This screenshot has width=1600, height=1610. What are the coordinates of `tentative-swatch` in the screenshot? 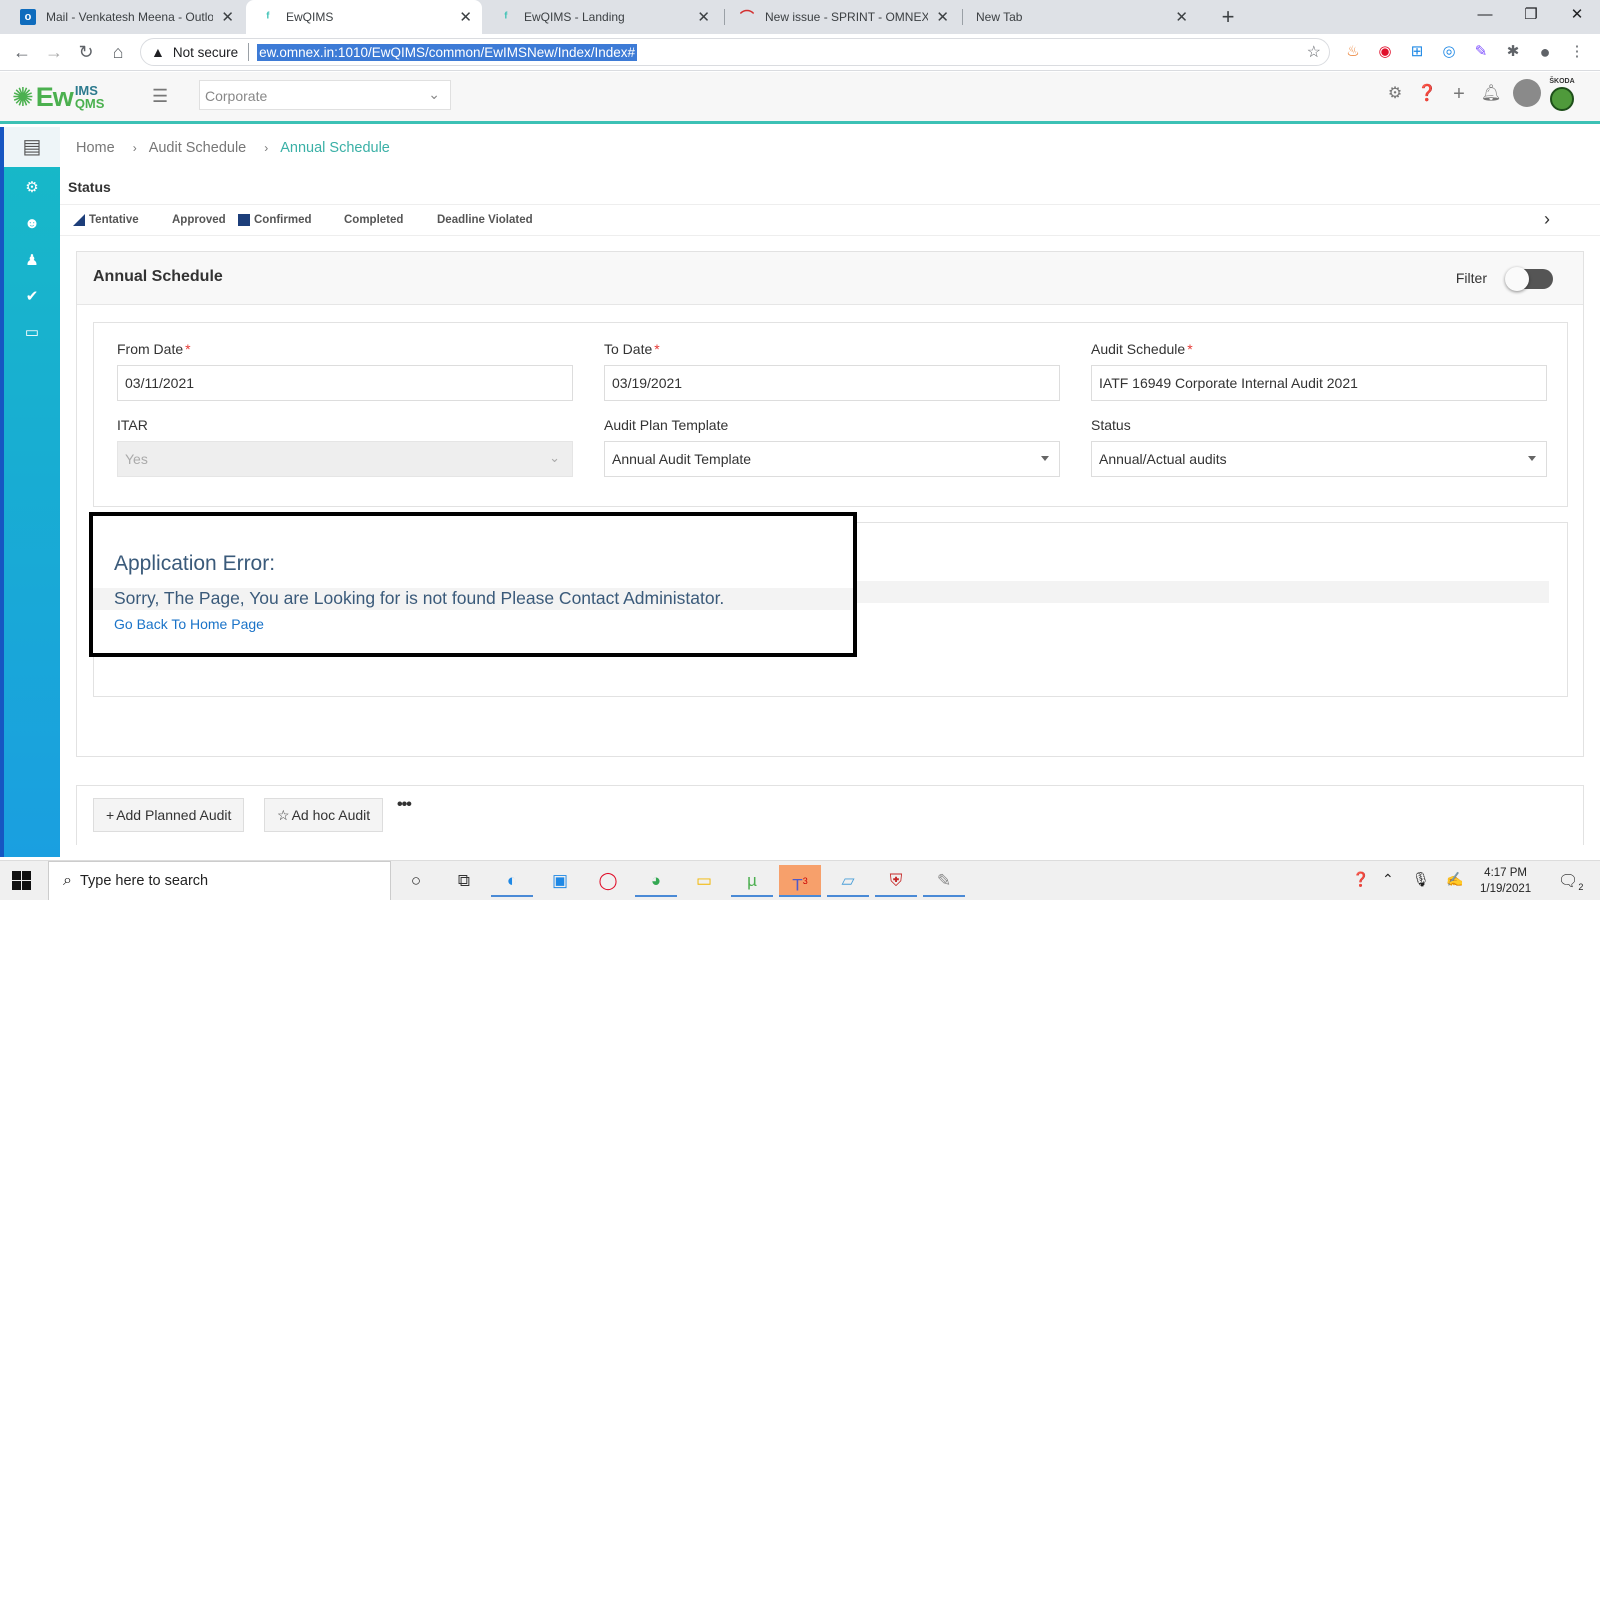 It's located at (79, 220).